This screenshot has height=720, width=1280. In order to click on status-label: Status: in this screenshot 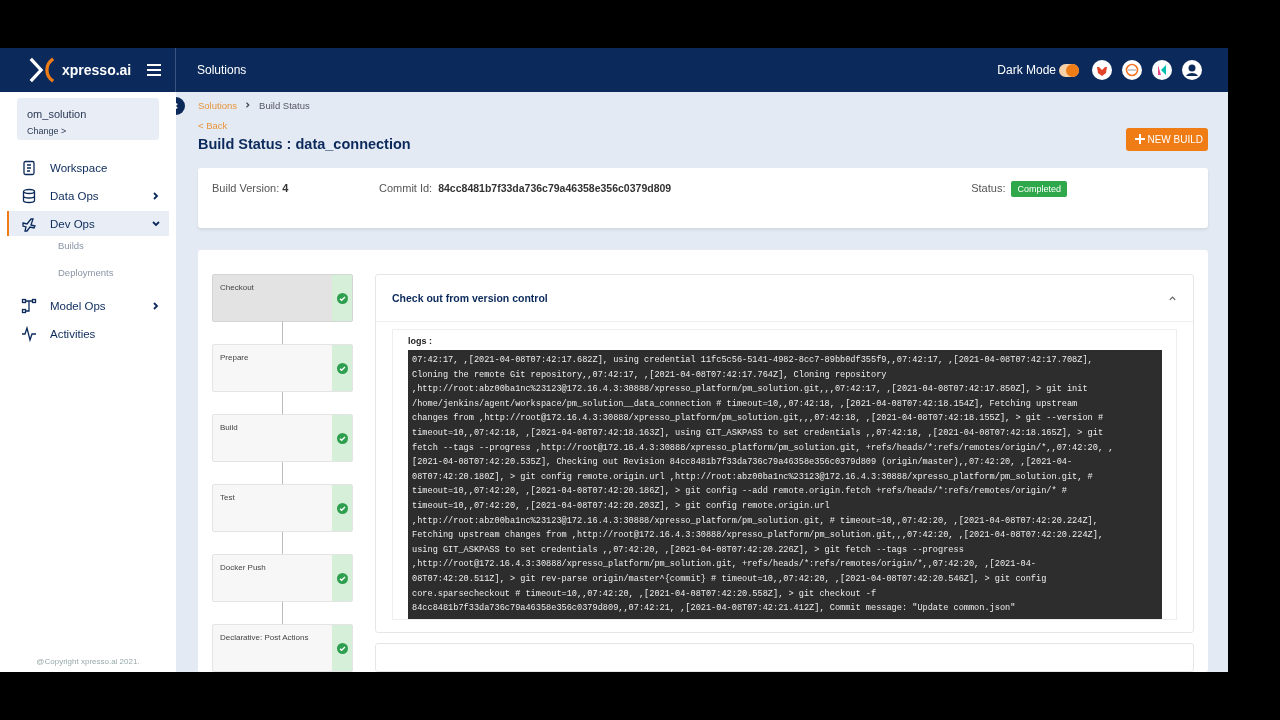, I will do `click(988, 188)`.